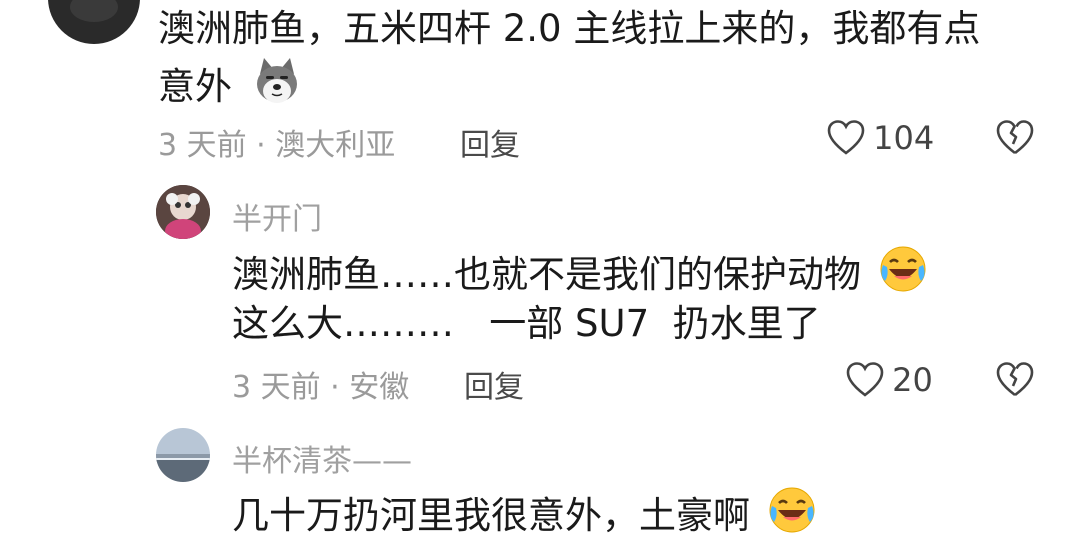 The height and width of the screenshot is (551, 1080). What do you see at coordinates (889, 380) in the screenshot?
I see `like-button: 20` at bounding box center [889, 380].